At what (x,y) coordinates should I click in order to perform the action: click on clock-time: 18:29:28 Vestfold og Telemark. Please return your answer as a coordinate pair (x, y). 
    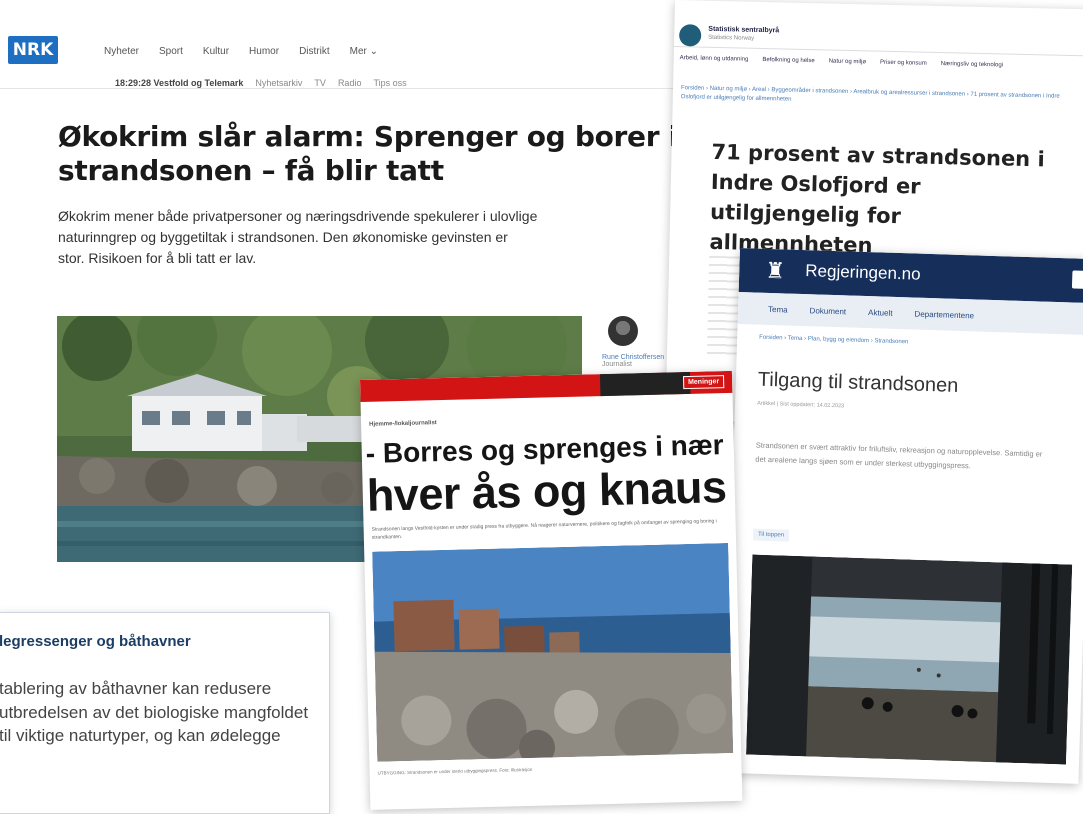
    Looking at the image, I should click on (179, 83).